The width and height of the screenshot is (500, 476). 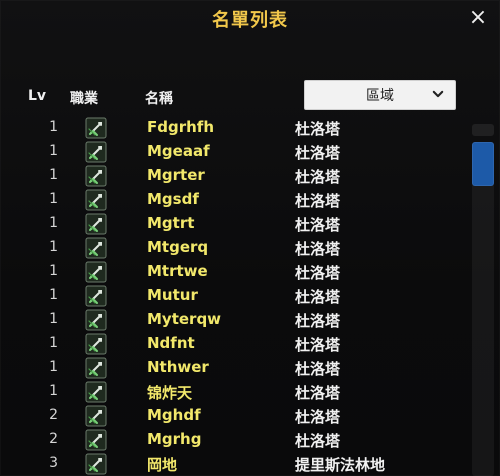 I want to click on list-row: 1 Mgtrt 杜洛塔, so click(x=250, y=224).